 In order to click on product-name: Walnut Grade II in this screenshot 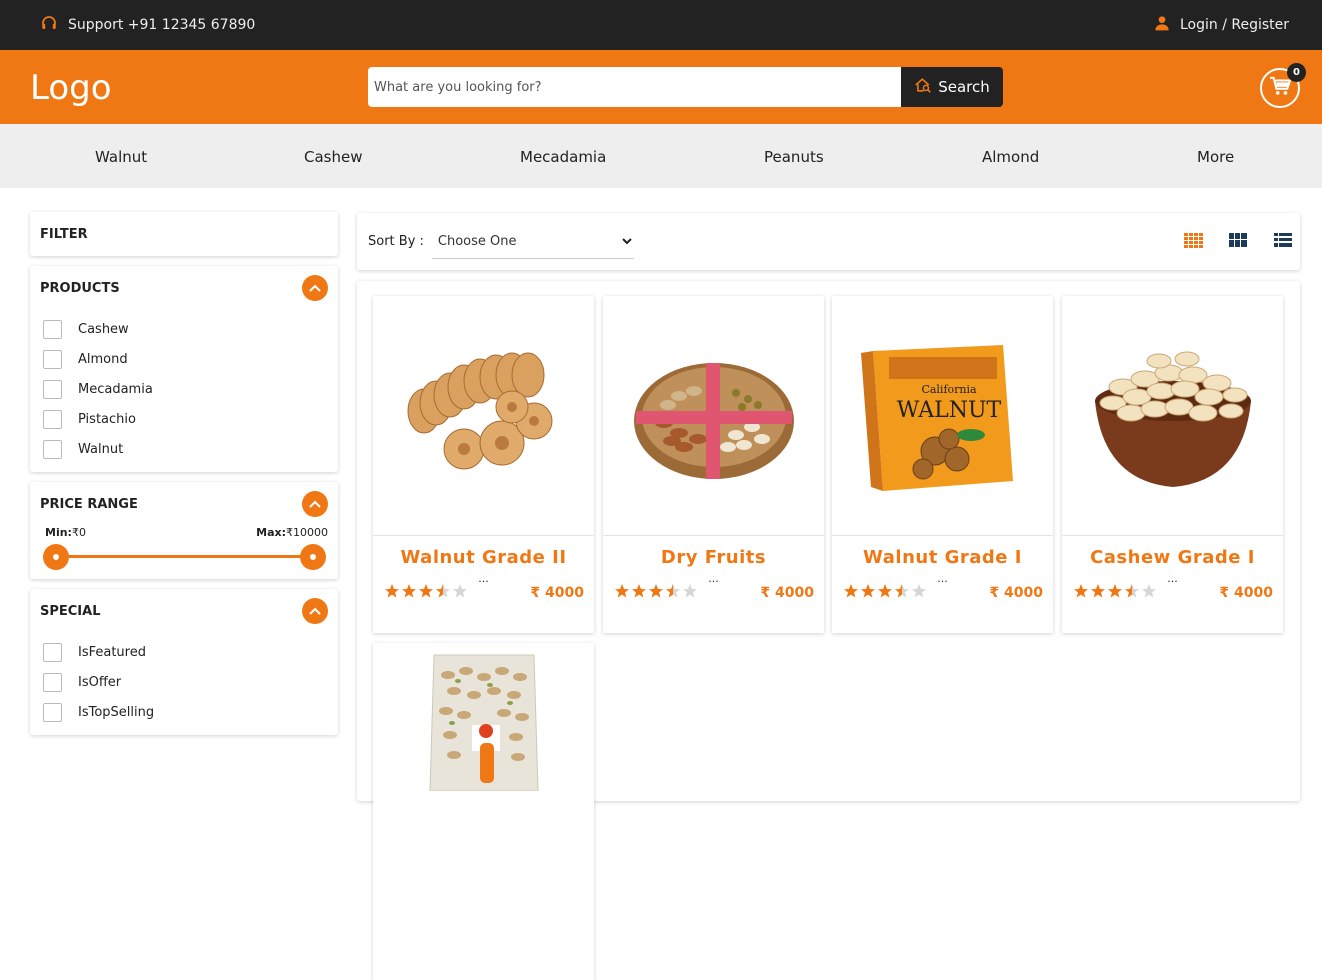, I will do `click(483, 557)`.